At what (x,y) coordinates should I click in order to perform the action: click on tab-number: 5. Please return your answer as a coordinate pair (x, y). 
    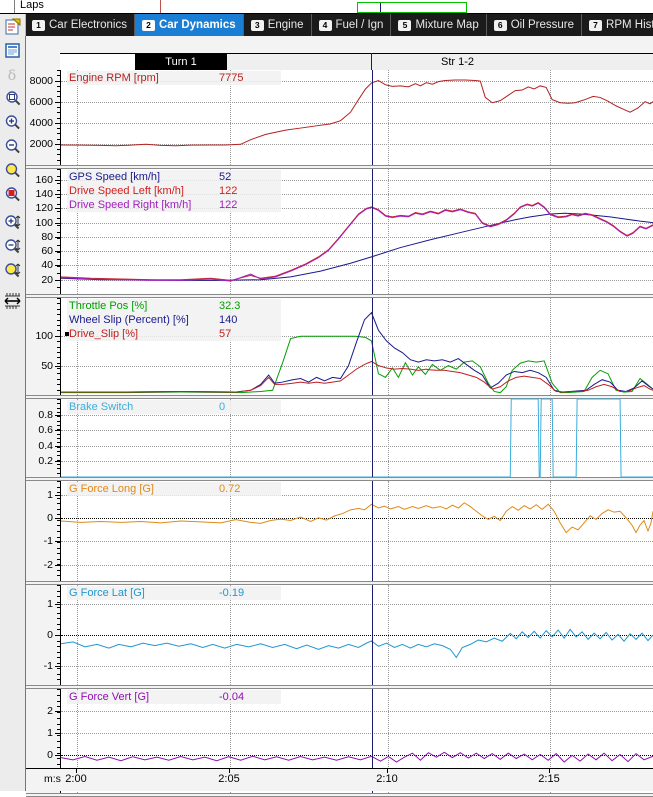
    Looking at the image, I should click on (405, 25).